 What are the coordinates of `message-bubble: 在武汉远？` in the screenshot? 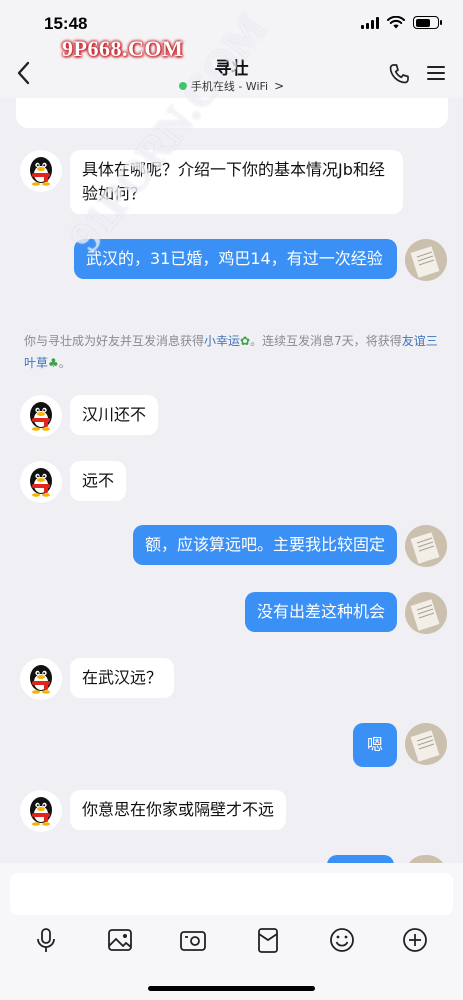 It's located at (122, 678).